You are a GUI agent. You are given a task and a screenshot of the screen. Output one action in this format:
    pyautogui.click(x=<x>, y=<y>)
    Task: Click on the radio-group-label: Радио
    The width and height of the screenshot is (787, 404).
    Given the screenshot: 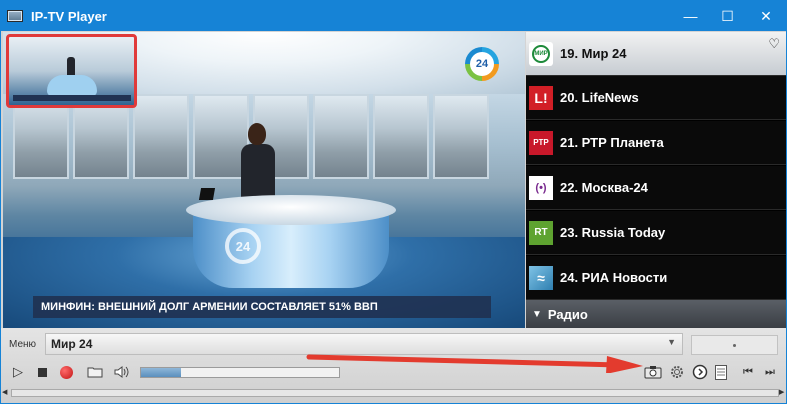 What is the action you would take?
    pyautogui.click(x=567, y=314)
    